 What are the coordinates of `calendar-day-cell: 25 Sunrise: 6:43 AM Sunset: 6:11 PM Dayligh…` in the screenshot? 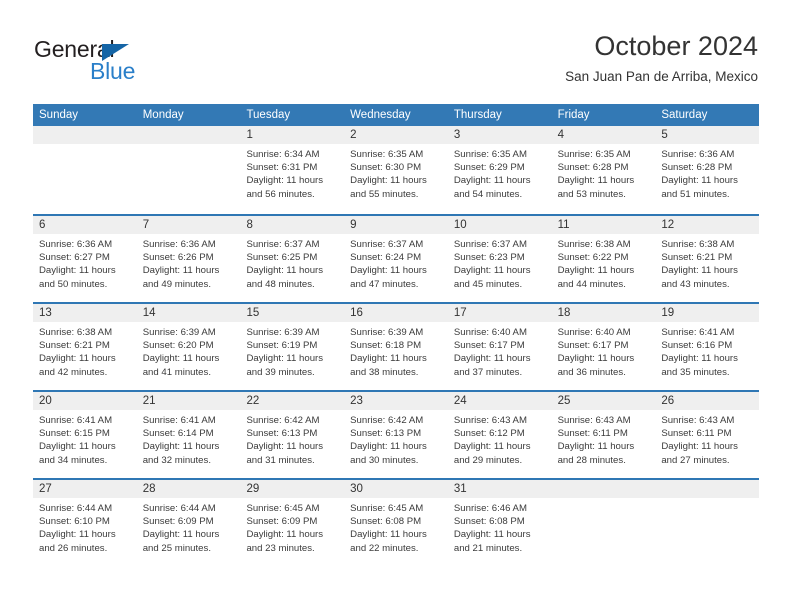 It's located at (603, 435).